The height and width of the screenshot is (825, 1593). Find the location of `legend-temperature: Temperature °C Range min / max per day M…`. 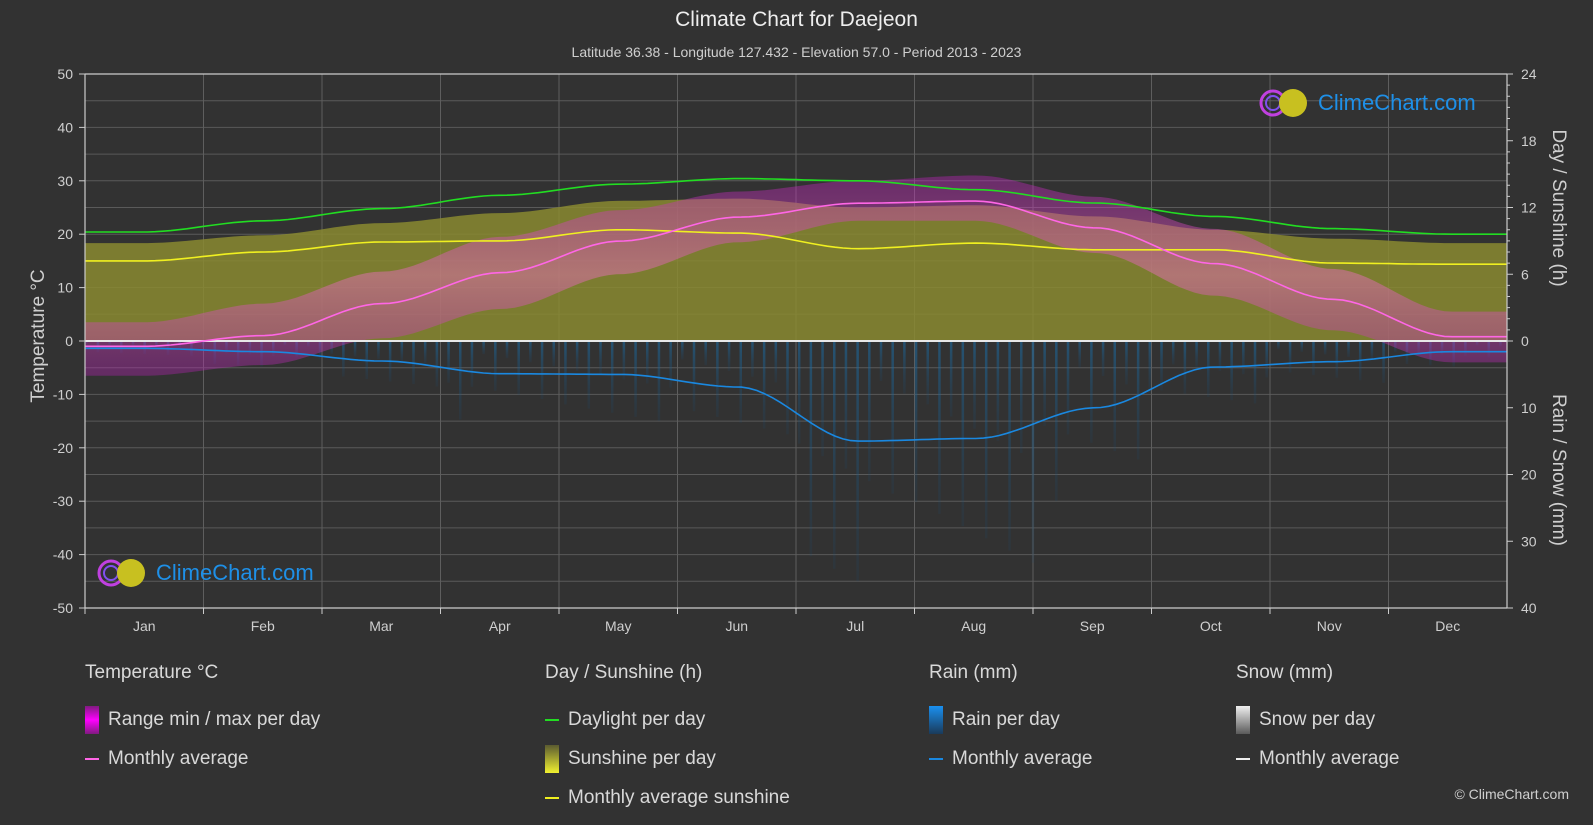

legend-temperature: Temperature °C Range min / max per day M… is located at coordinates (202, 720).